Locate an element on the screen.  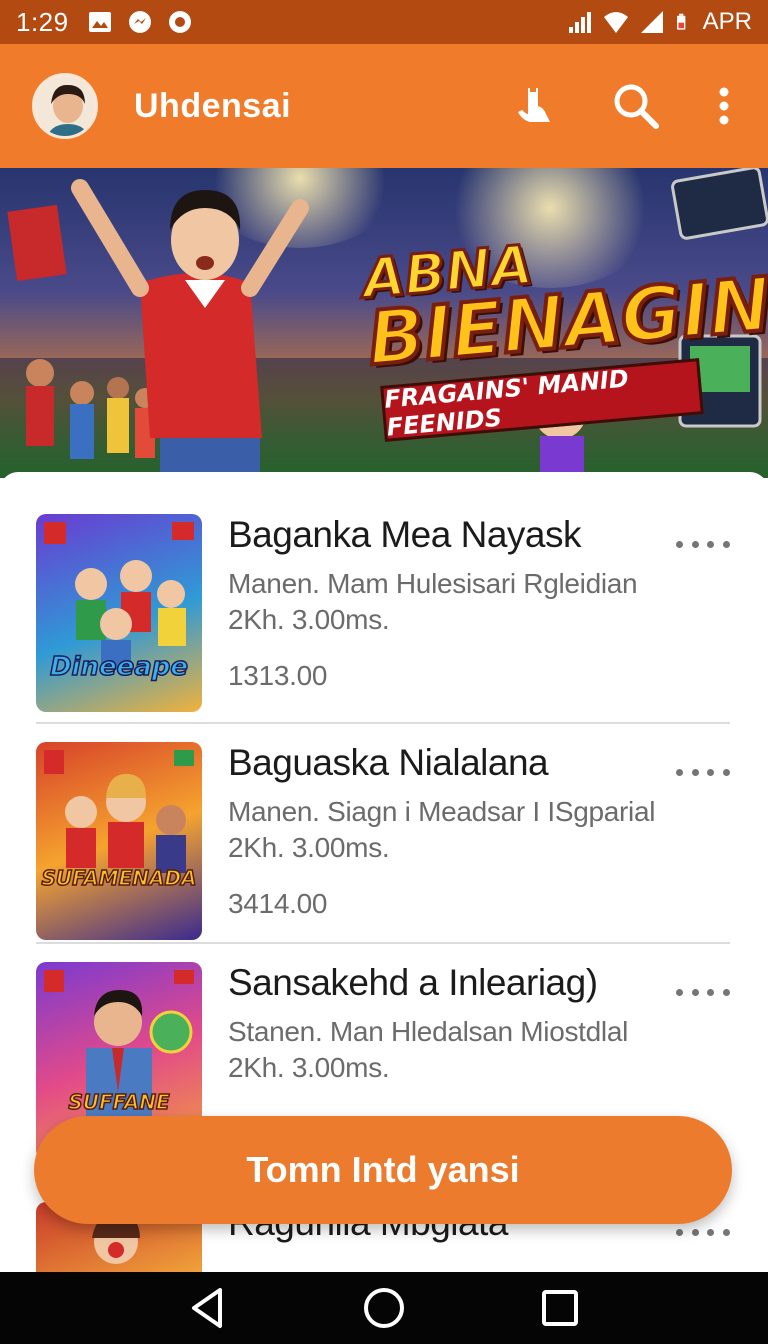
status-right: APR is located at coordinates (659, 22).